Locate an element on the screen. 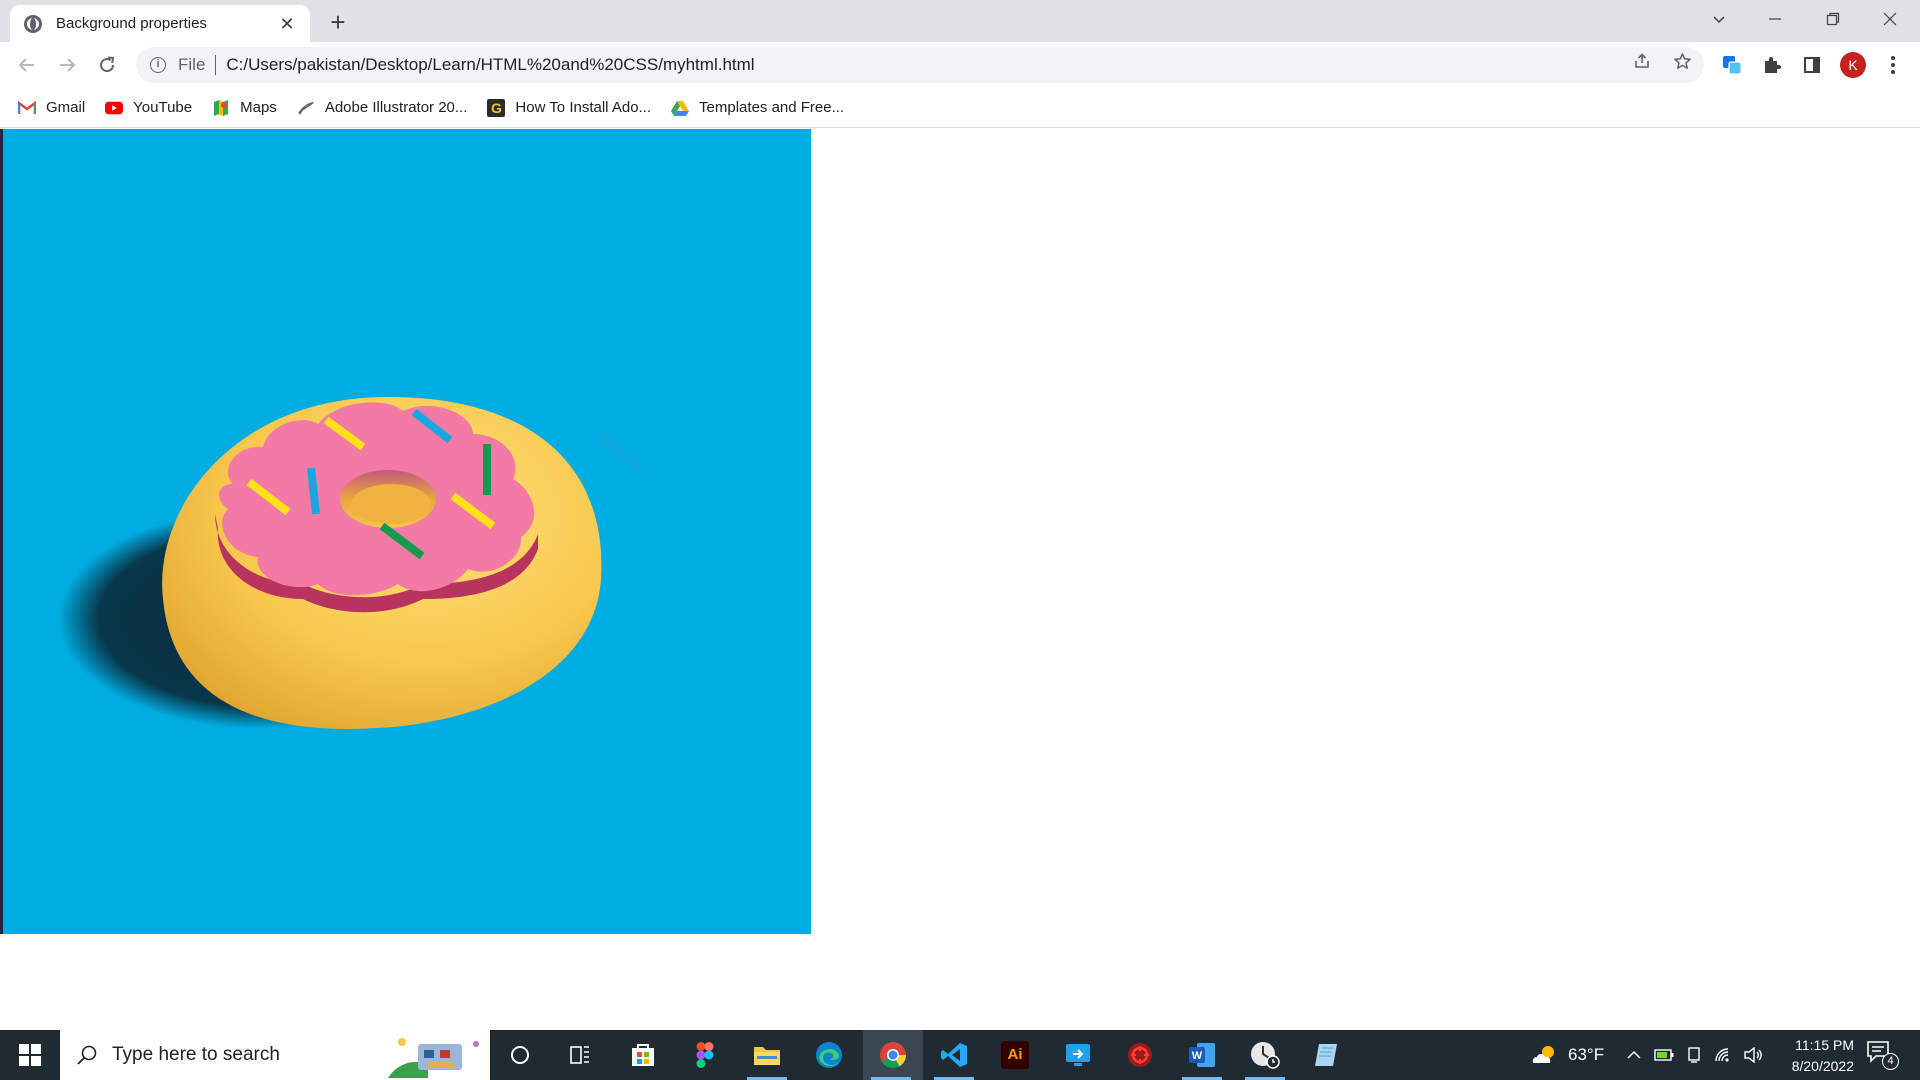  device-icon is located at coordinates (1694, 1055).